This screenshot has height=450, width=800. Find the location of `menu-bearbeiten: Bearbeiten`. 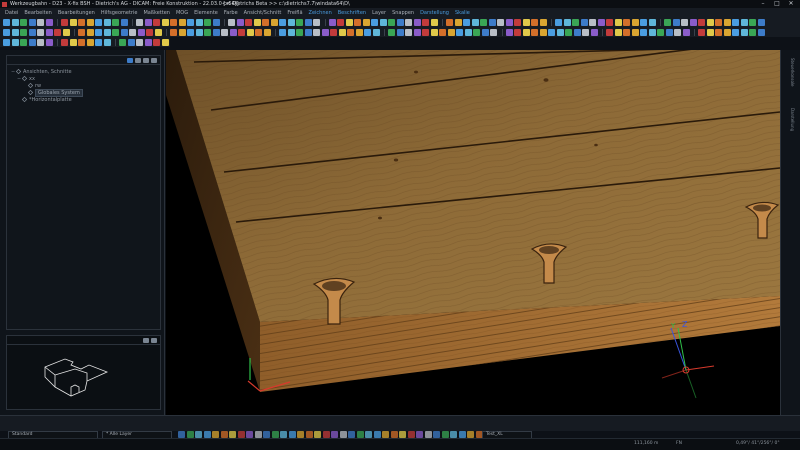

menu-bearbeiten: Bearbeiten is located at coordinates (37, 13).